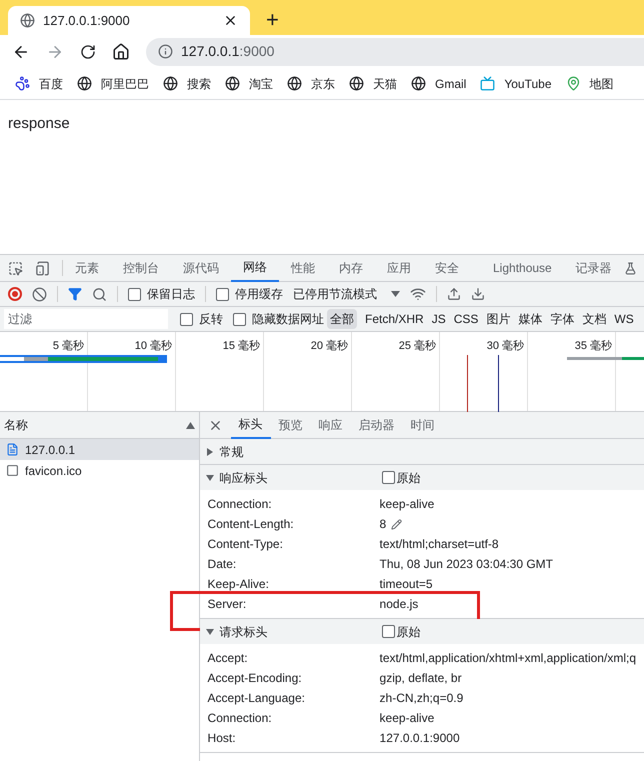  I want to click on panel-tab: 元素, so click(87, 268).